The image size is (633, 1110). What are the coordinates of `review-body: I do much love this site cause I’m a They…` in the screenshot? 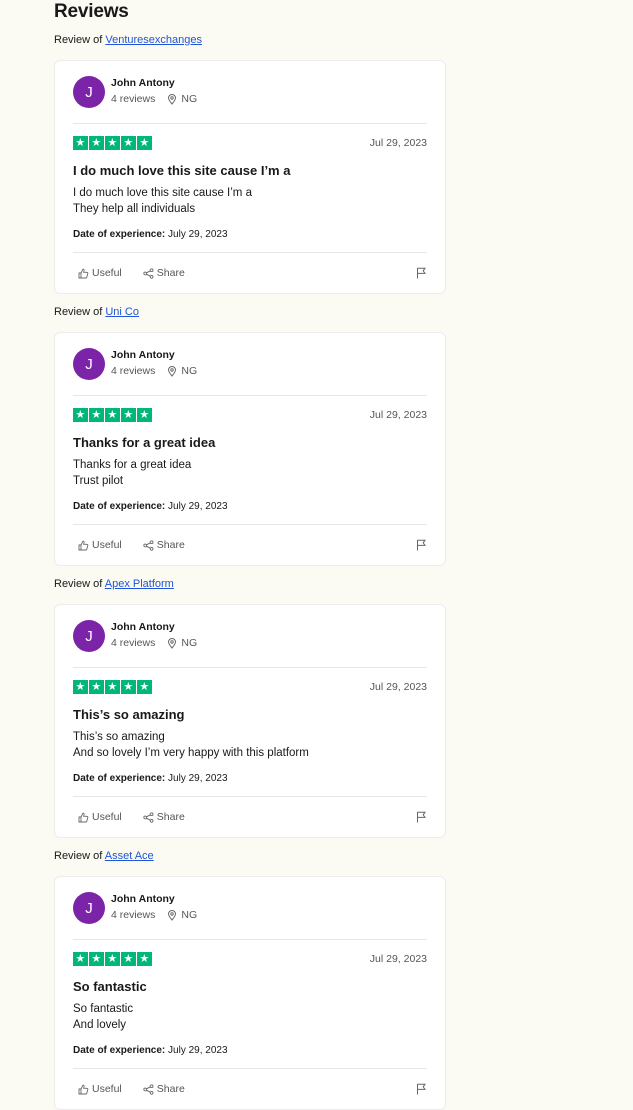 It's located at (250, 201).